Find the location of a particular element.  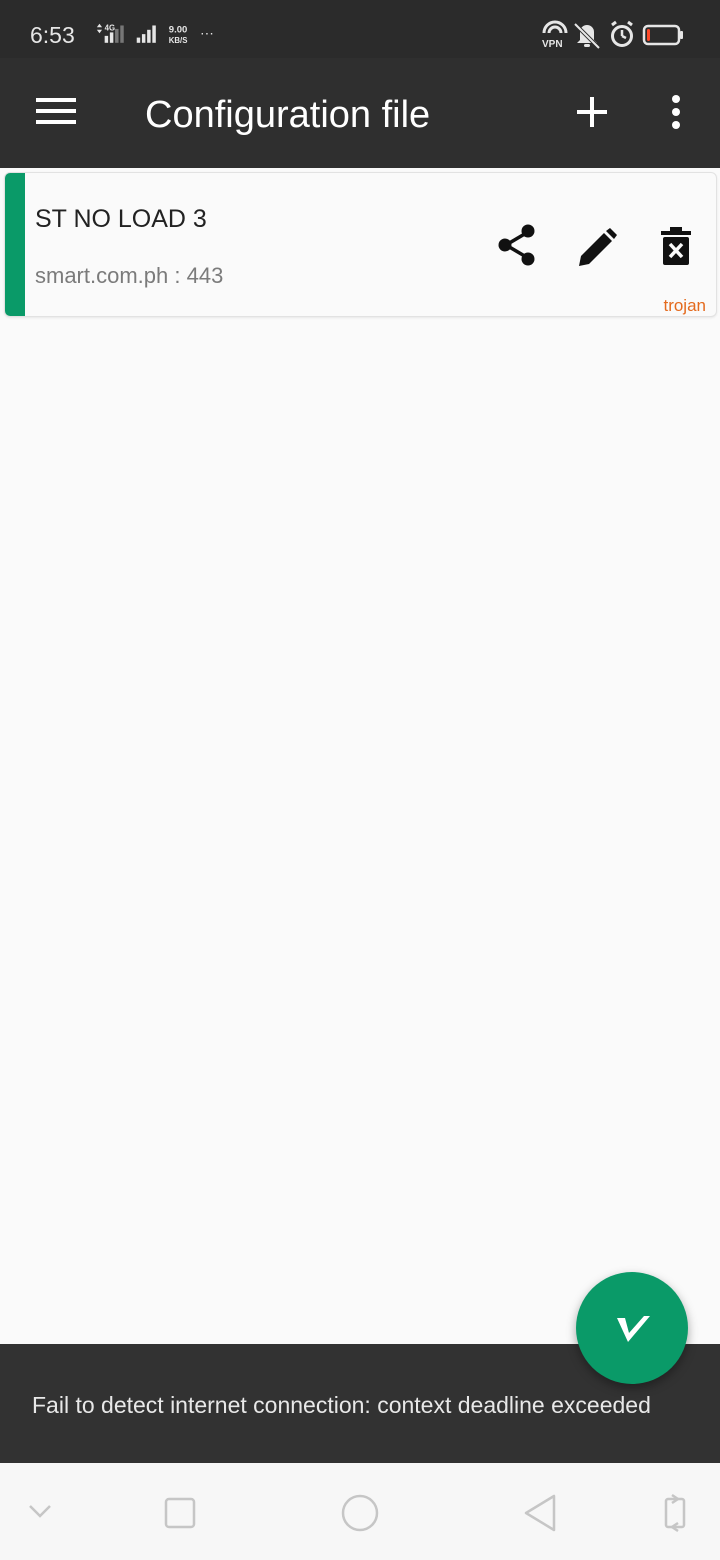

back-icon is located at coordinates (540, 1513).